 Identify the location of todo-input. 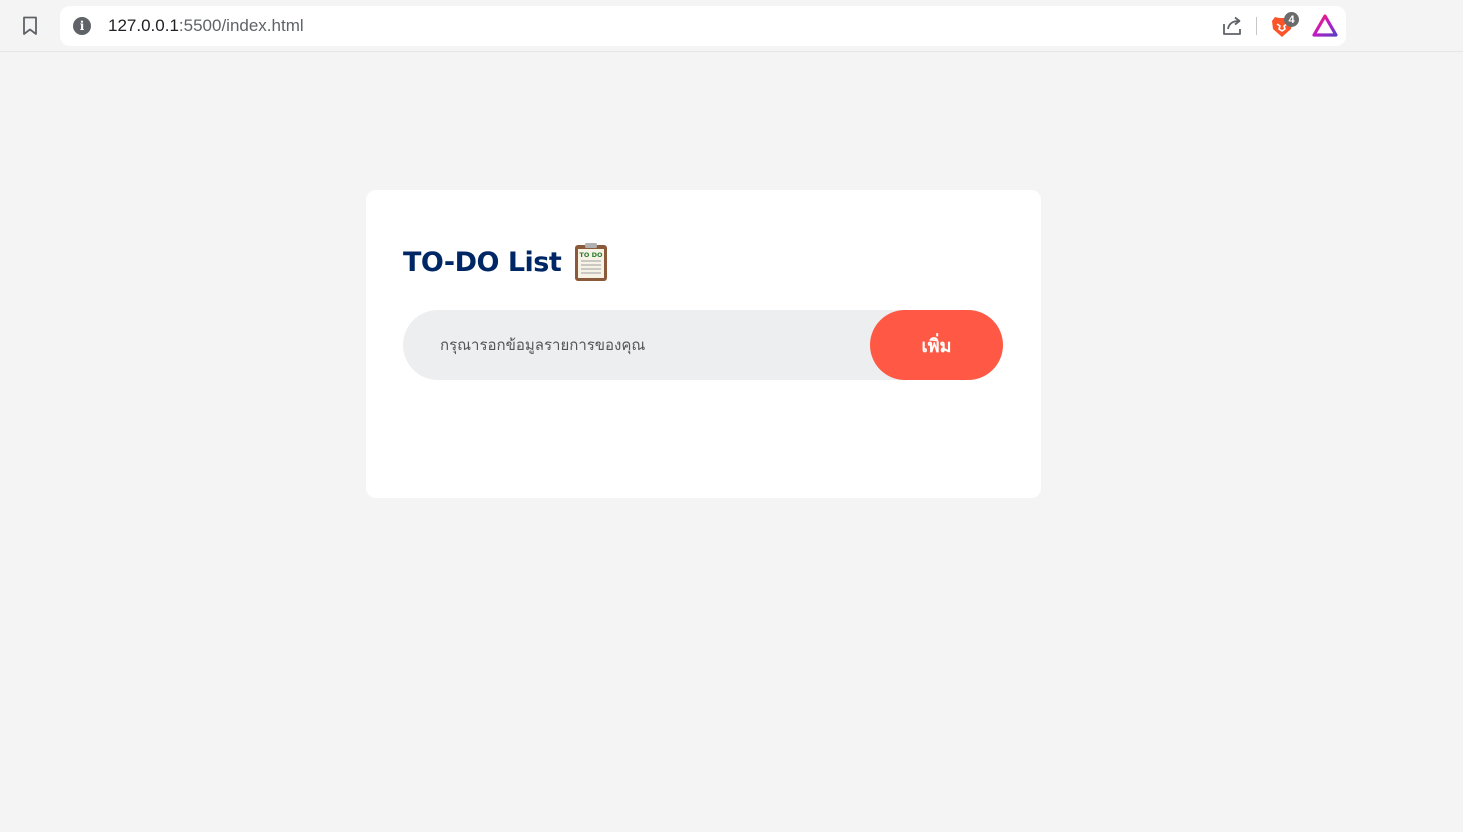
(643, 345).